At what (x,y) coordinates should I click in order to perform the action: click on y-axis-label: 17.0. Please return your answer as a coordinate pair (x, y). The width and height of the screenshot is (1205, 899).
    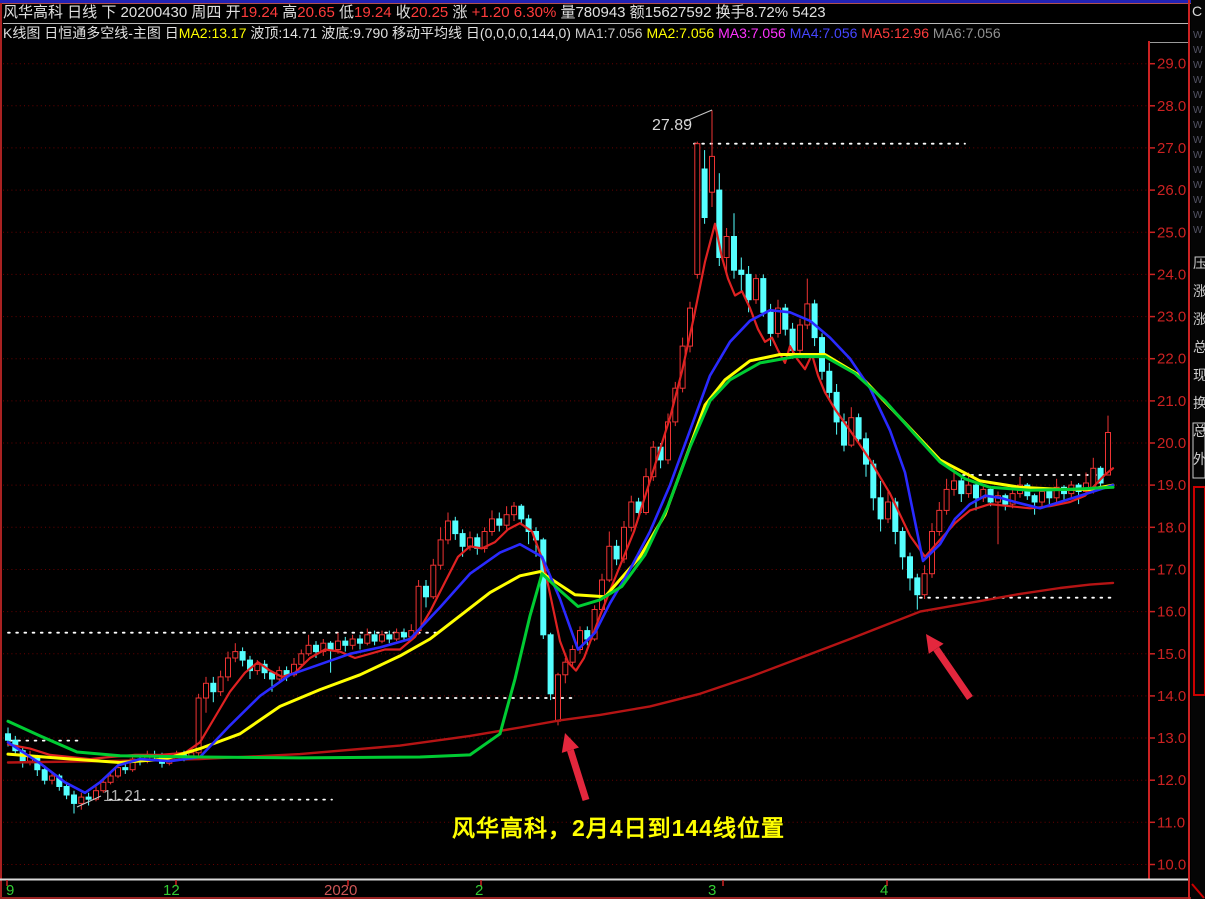
    Looking at the image, I should click on (1171, 570).